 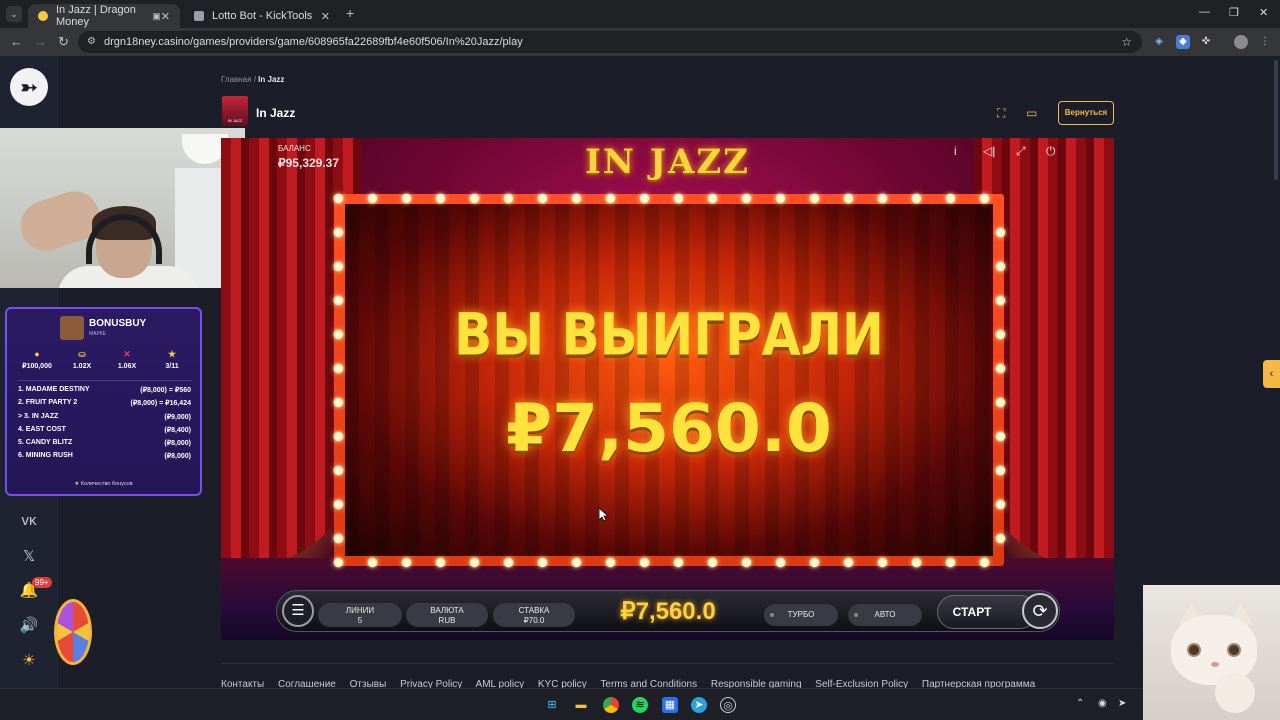 I want to click on cat-eye-right, so click(x=1234, y=650).